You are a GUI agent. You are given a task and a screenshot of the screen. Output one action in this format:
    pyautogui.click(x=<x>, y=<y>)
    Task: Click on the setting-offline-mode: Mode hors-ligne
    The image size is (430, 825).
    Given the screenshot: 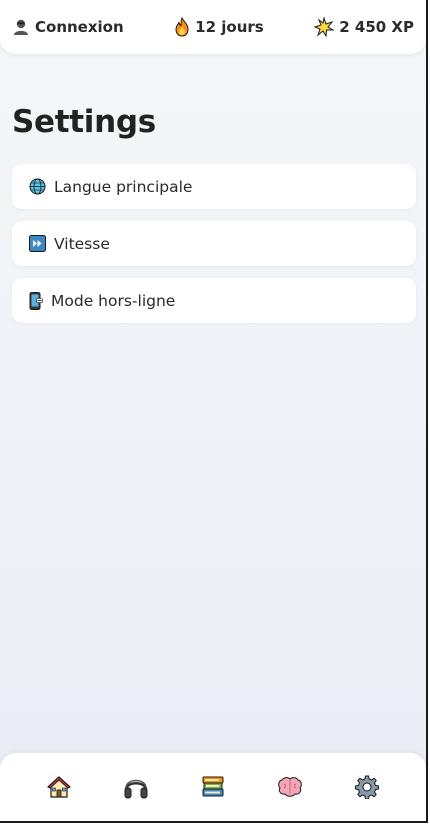 What is the action you would take?
    pyautogui.click(x=214, y=300)
    